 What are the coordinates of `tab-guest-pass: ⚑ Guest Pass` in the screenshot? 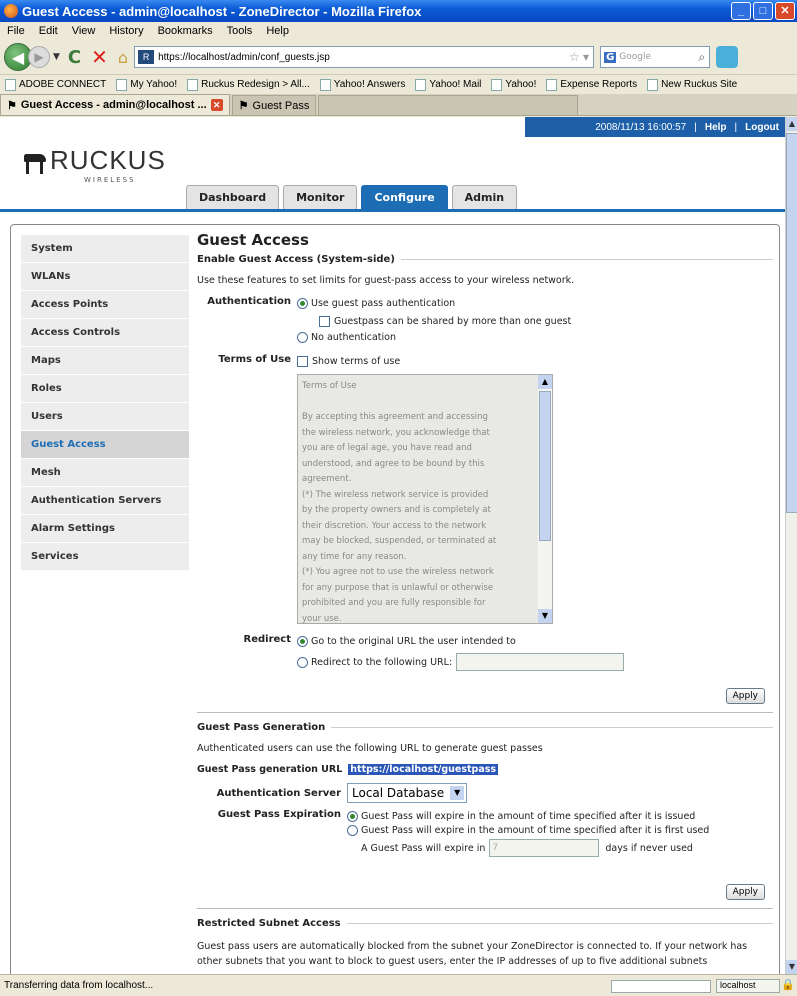 It's located at (274, 105).